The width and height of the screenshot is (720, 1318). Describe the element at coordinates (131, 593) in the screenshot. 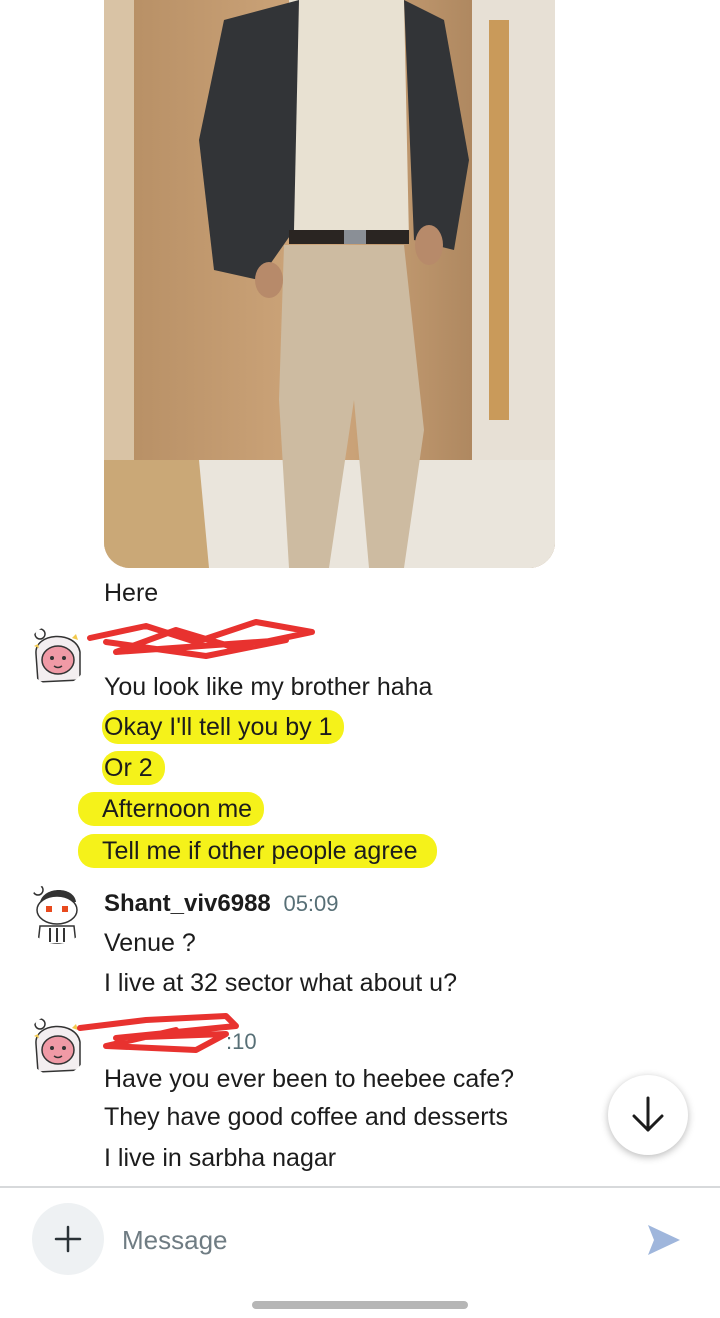

I see `photo-caption: Here` at that location.